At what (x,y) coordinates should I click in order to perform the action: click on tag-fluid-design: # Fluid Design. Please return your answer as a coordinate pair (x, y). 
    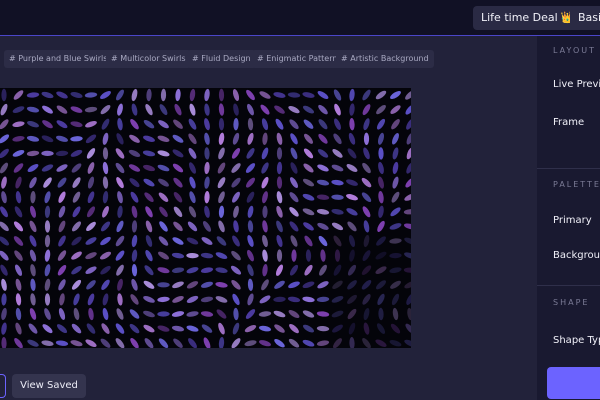
    Looking at the image, I should click on (221, 59).